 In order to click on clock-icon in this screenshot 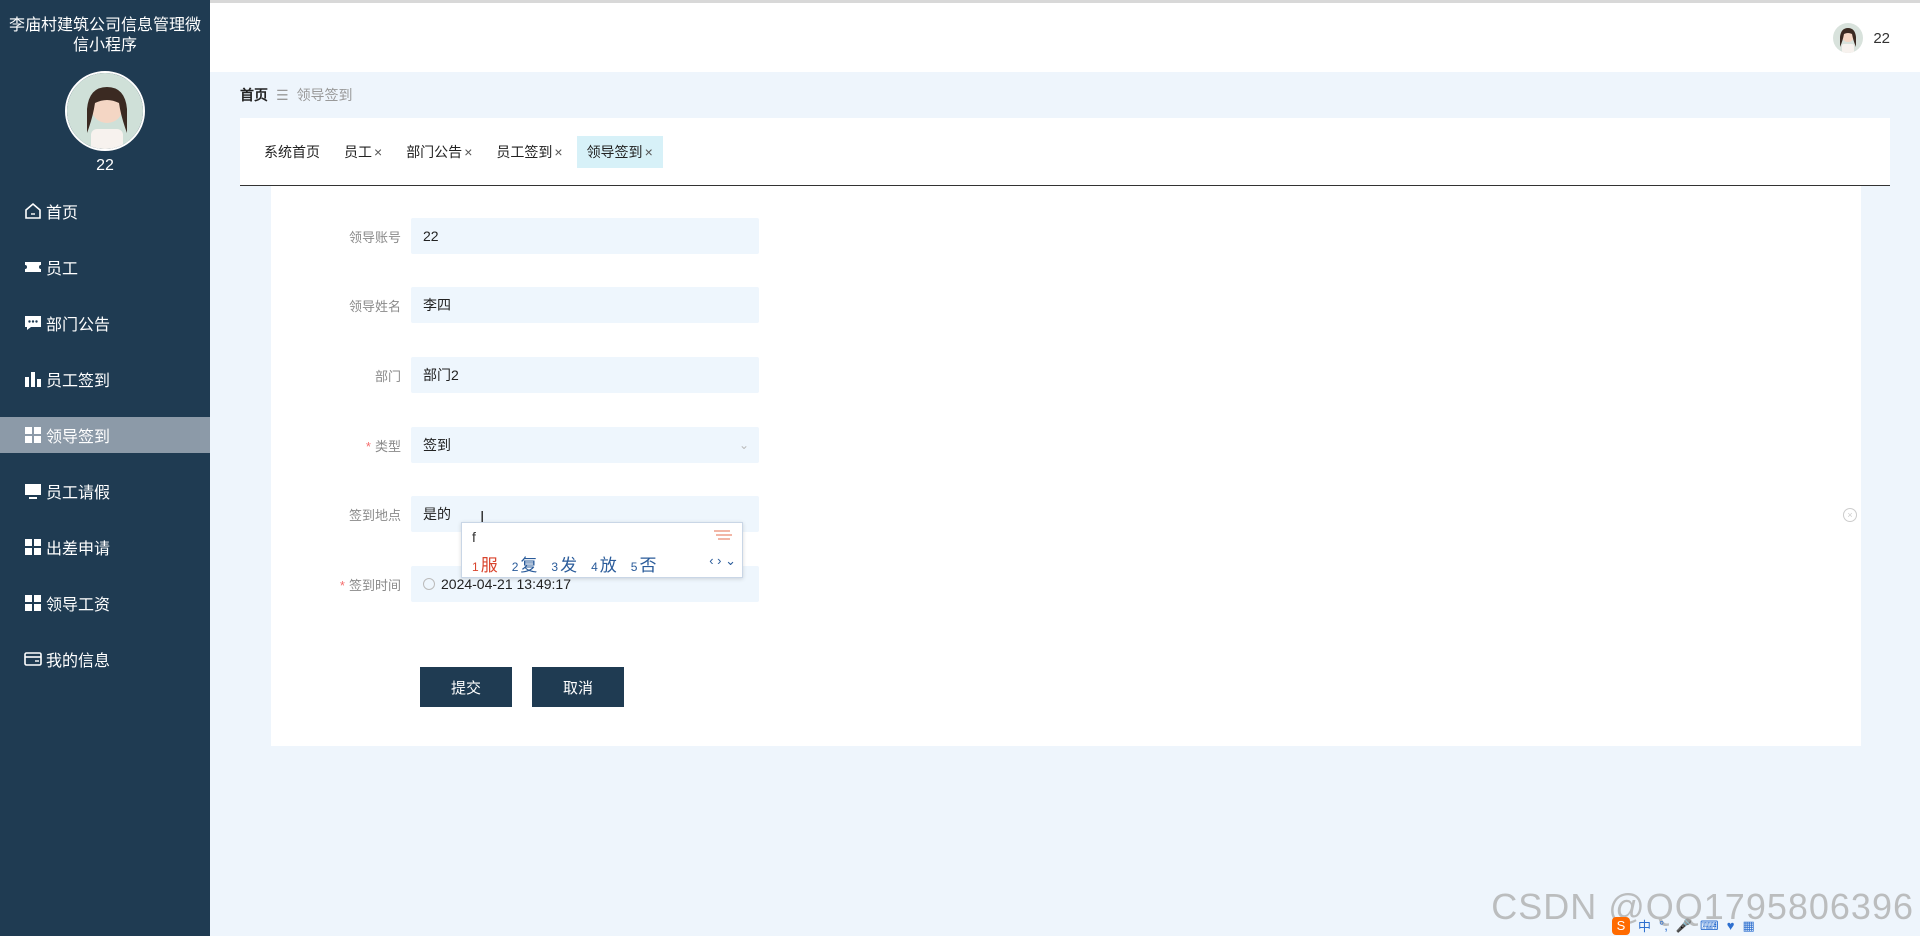, I will do `click(429, 584)`.